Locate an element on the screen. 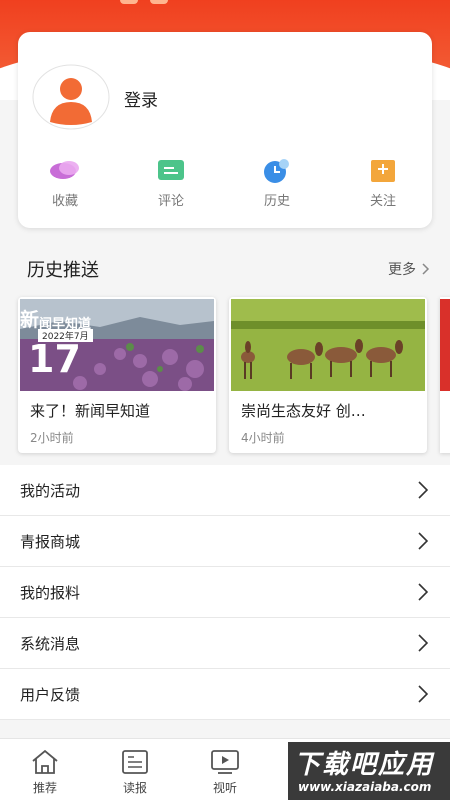 This screenshot has width=450, height=800. follow-icon is located at coordinates (383, 171).